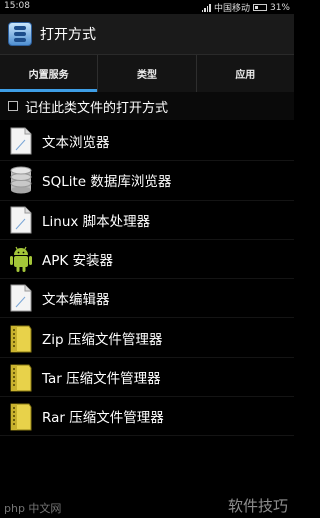 This screenshot has width=320, height=518. I want to click on list-item-label: SQLite 数据库浏览器, so click(107, 182).